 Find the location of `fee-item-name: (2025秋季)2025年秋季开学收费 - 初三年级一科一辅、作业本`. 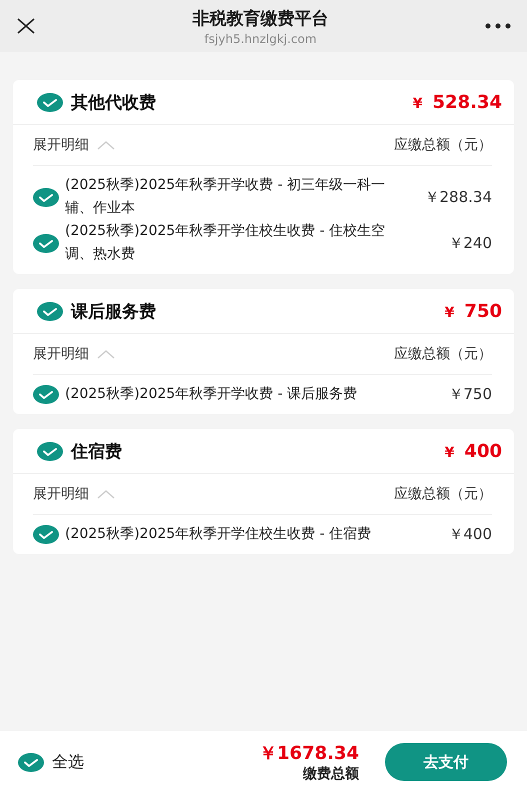

fee-item-name: (2025秋季)2025年秋季开学收费 - 初三年级一科一辅、作业本 is located at coordinates (225, 197).